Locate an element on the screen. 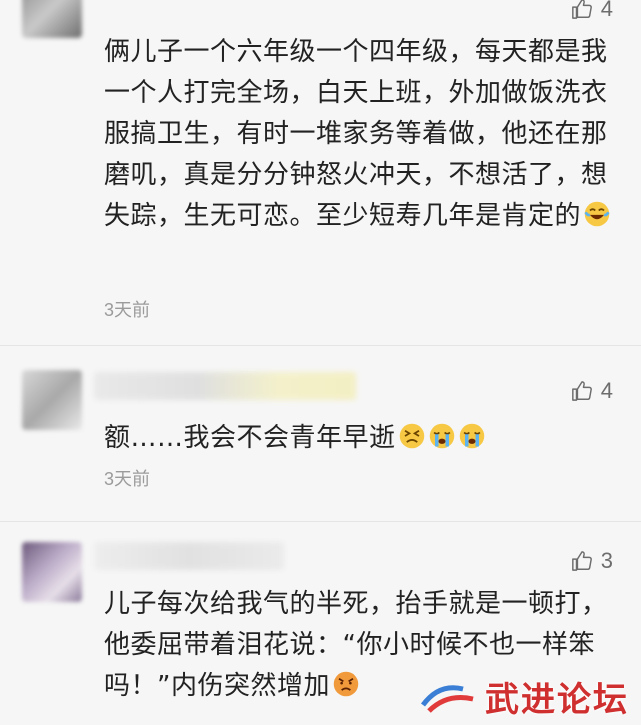 This screenshot has height=725, width=641. watermark: 武进论坛 is located at coordinates (524, 696).